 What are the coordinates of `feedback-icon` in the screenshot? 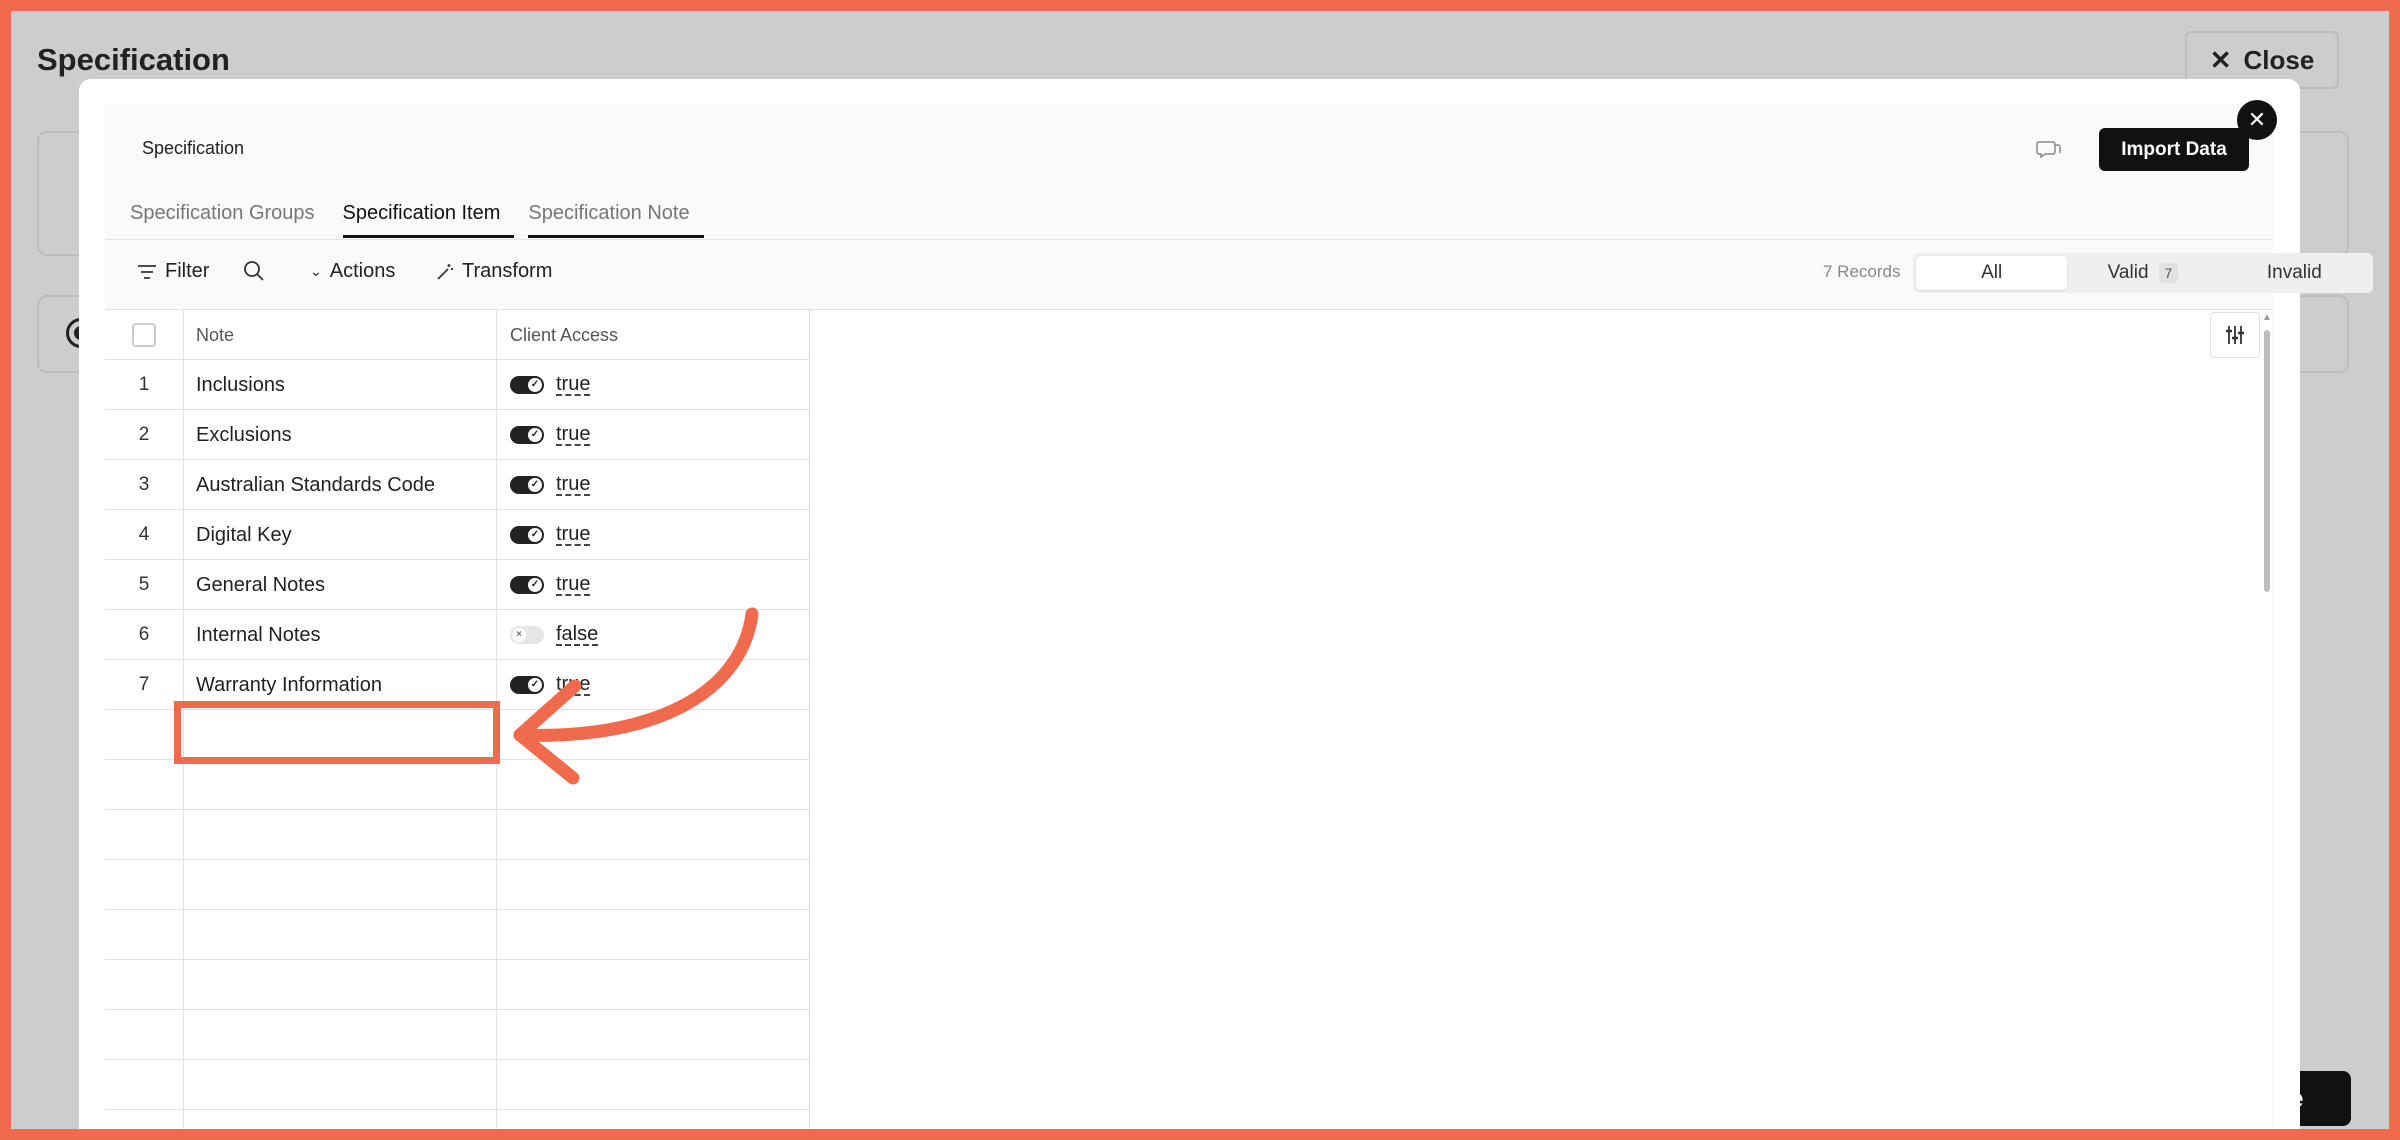 It's located at (2049, 148).